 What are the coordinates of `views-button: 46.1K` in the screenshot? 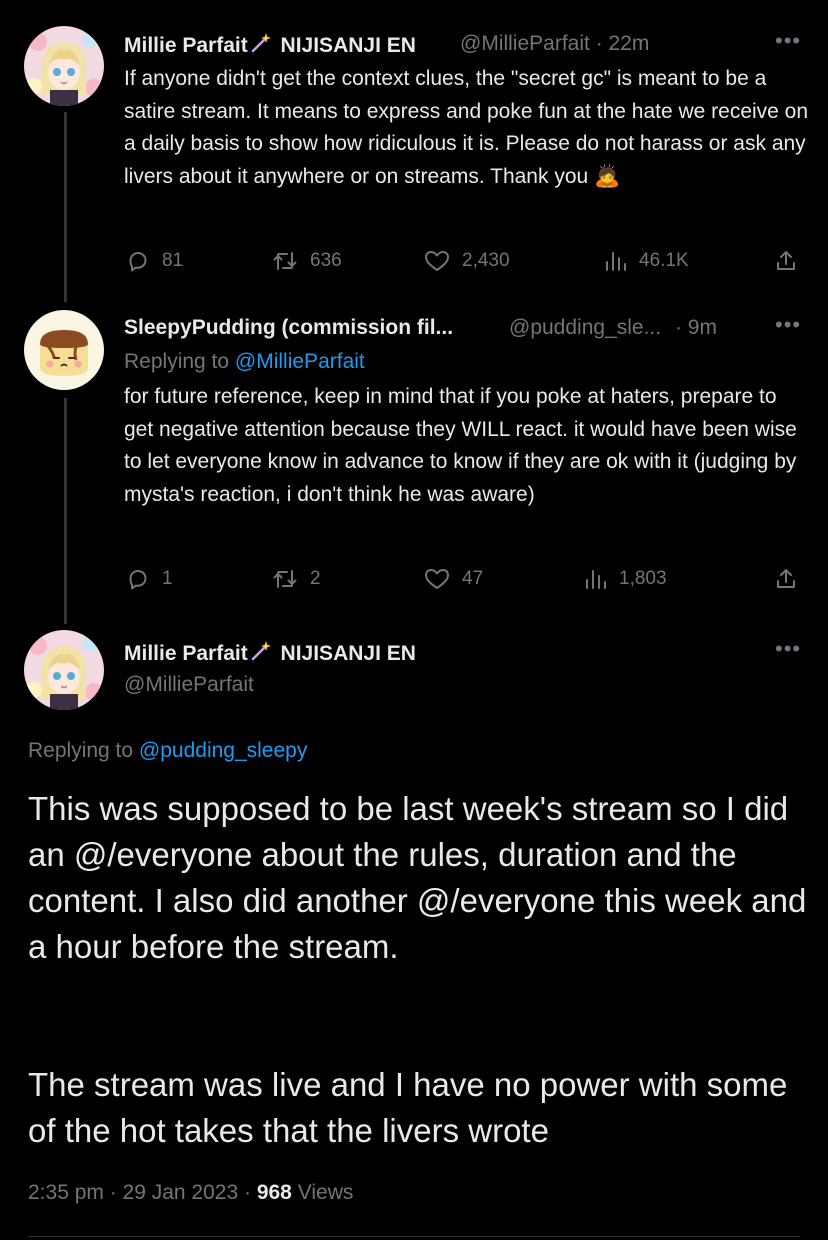 It's located at (646, 261).